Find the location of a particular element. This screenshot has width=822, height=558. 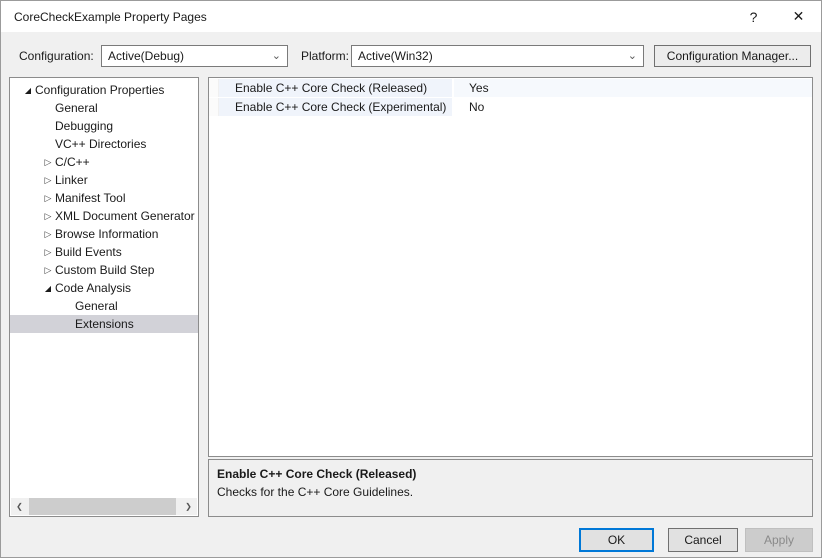

scrollbar-thumb is located at coordinates (102, 506).